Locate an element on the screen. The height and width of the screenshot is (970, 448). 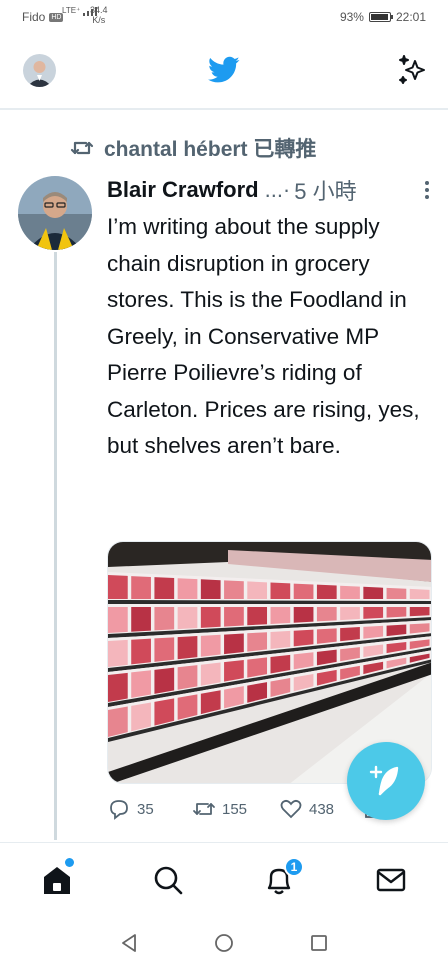
author-avatar is located at coordinates (55, 213).